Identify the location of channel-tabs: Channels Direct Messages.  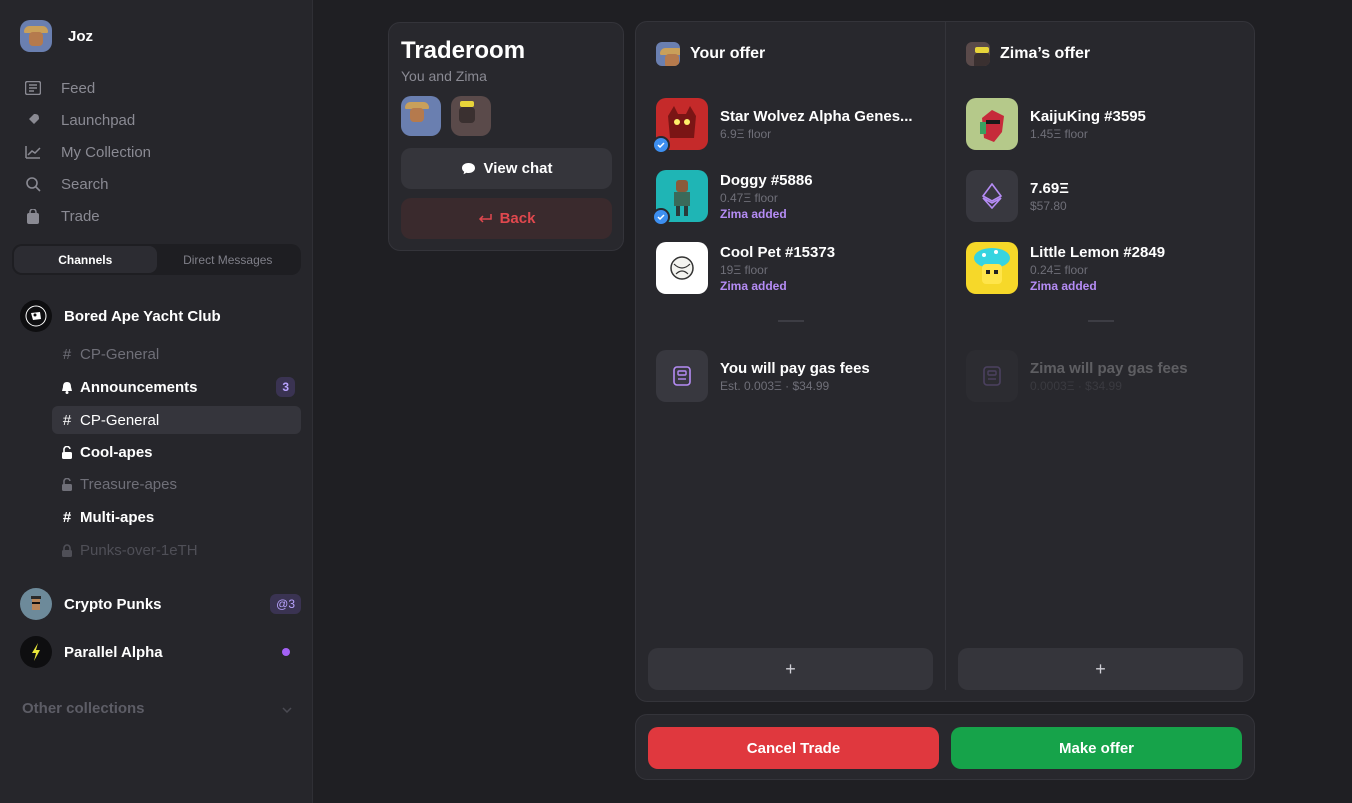
(156, 259).